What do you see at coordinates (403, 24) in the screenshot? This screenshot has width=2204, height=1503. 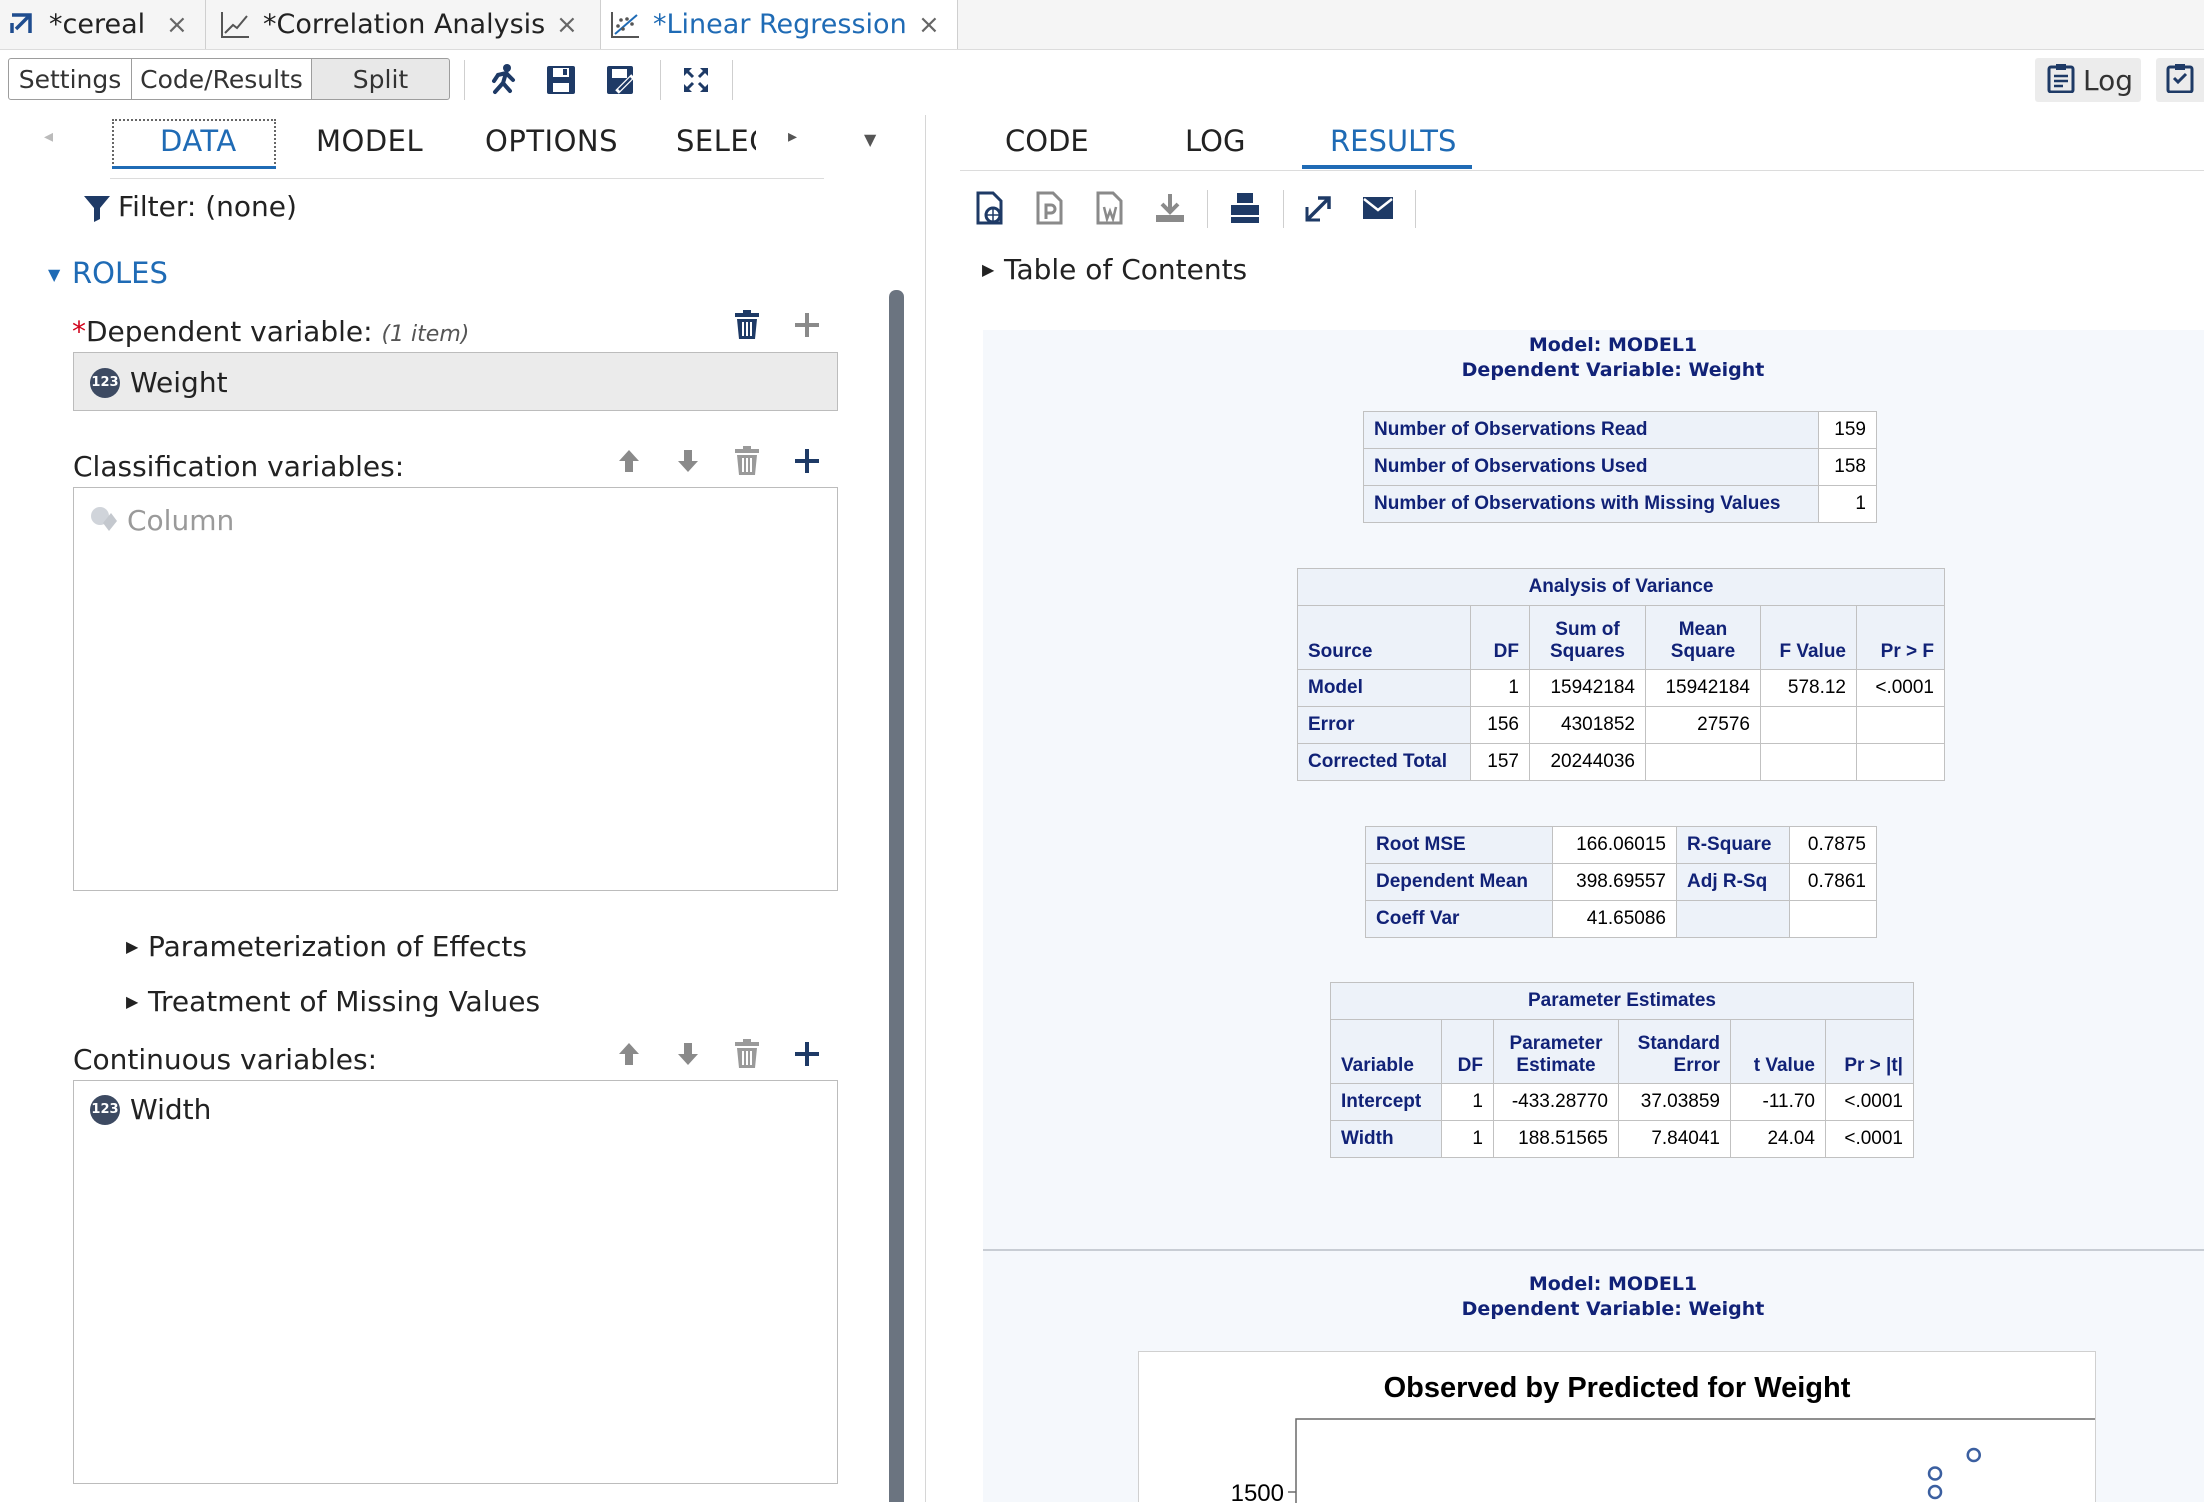 I see `doc-tab-correlation: *Correlation Analysis ×` at bounding box center [403, 24].